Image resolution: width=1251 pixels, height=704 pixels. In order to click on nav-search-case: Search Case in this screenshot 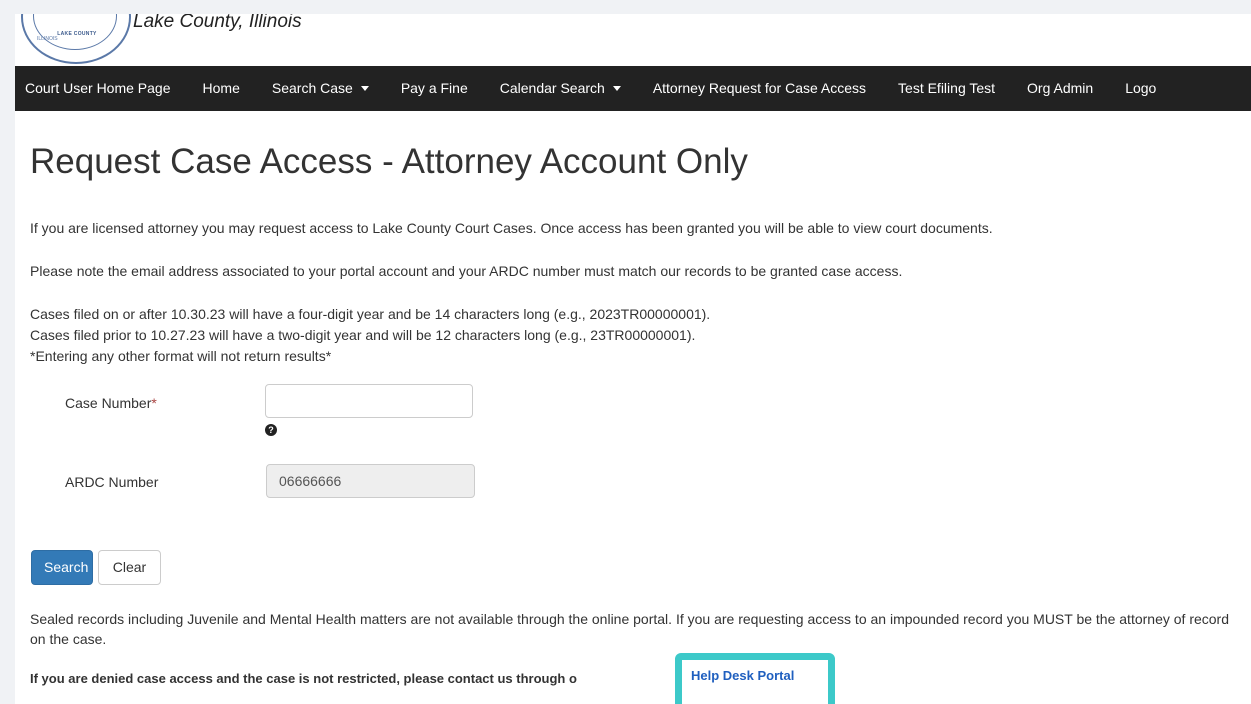, I will do `click(320, 88)`.